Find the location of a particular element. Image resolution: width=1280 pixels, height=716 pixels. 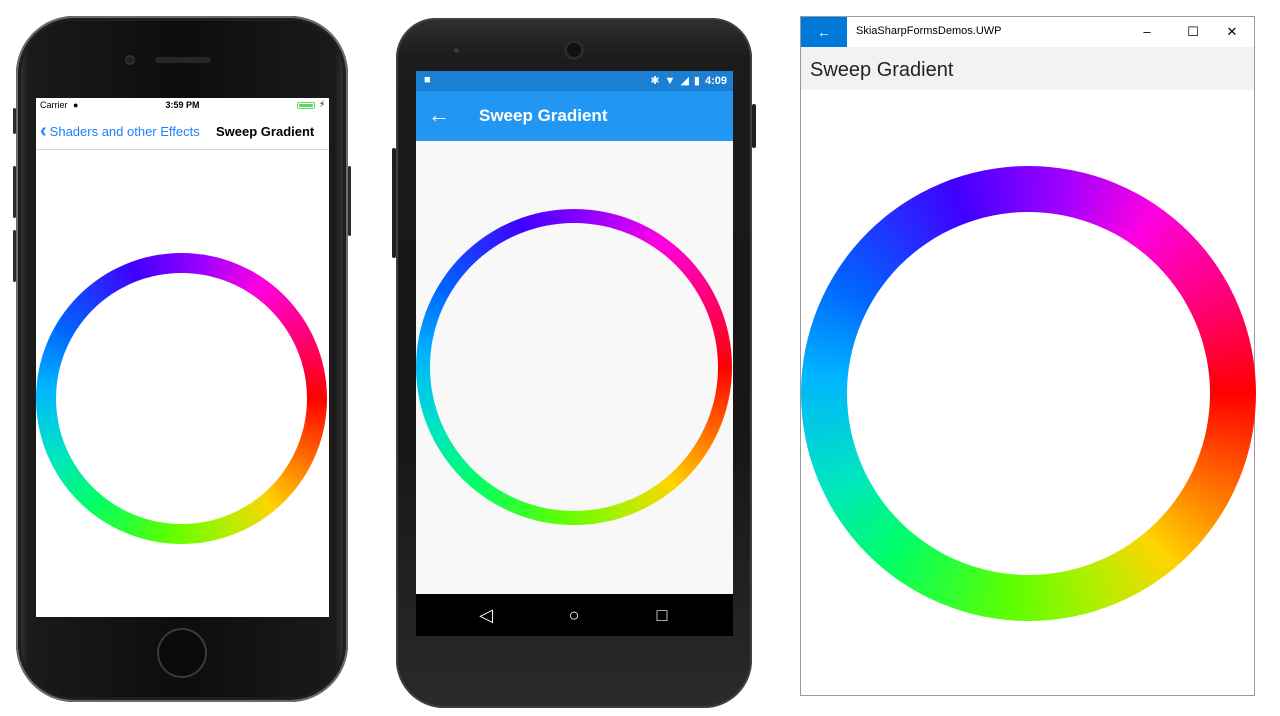

speaker-grille is located at coordinates (183, 60).